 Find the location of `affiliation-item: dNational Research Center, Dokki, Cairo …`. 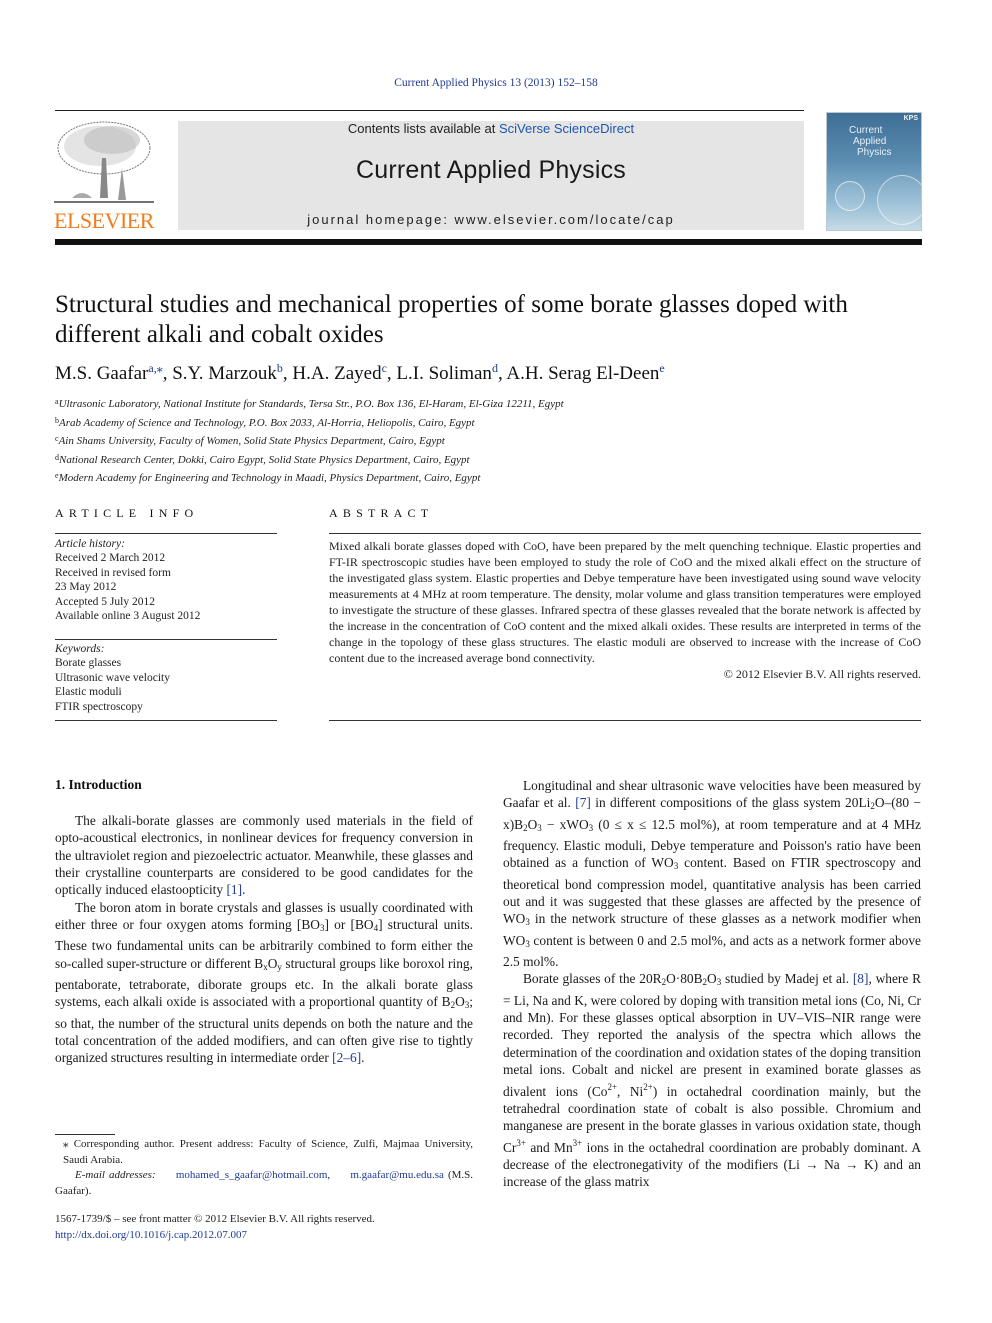

affiliation-item: dNational Research Center, Dokki, Cairo … is located at coordinates (262, 459).